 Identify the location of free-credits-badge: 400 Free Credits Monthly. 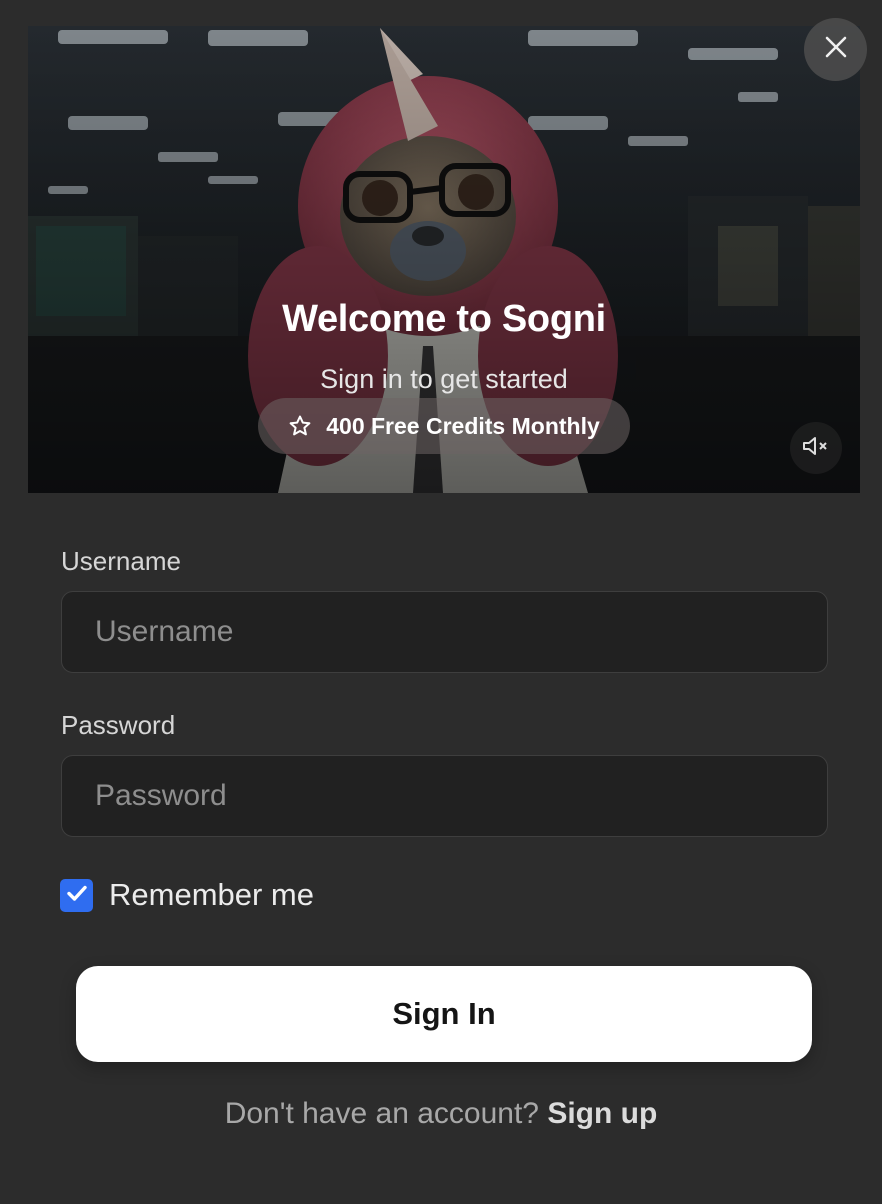
(444, 426).